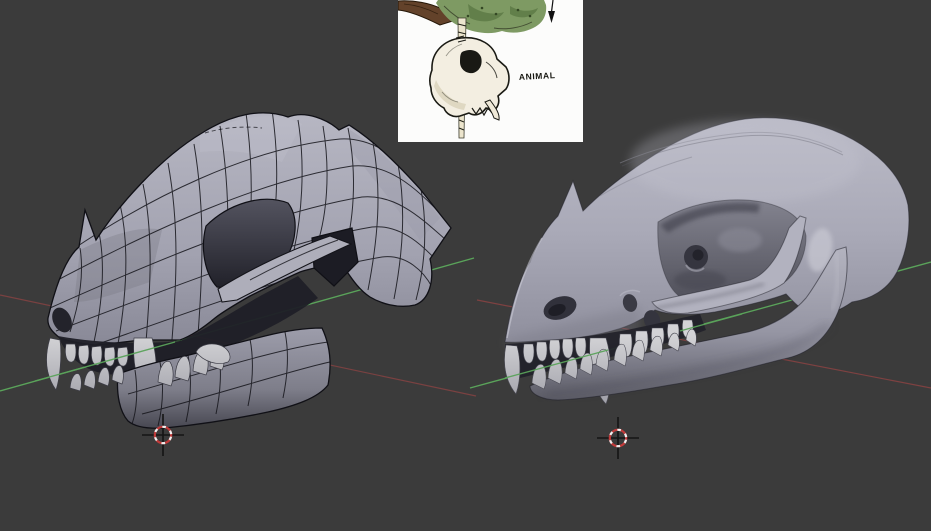  I want to click on animal-label: ANIMAL, so click(537, 76).